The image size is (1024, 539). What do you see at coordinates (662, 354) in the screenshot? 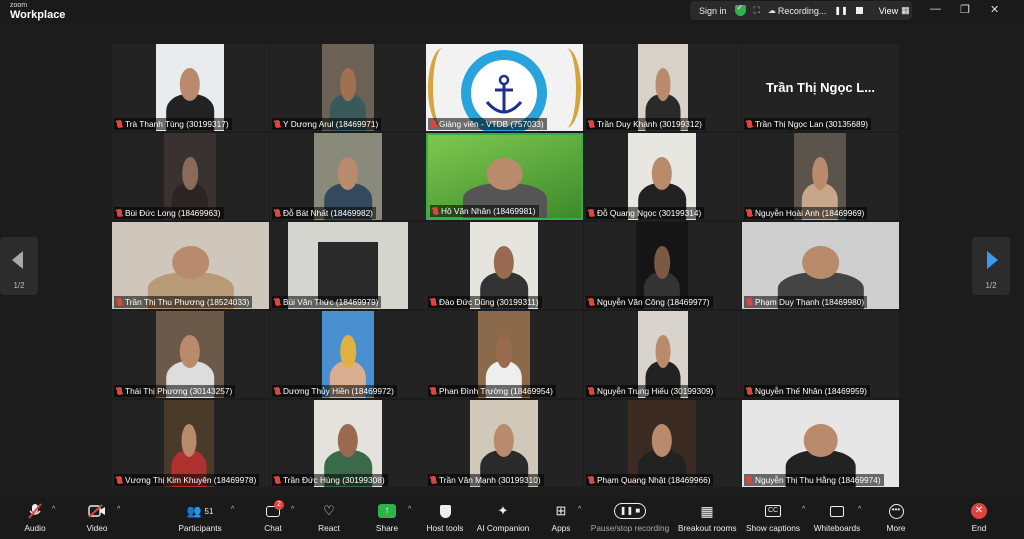
I see `participant-tile: Nguyễn Trung Hiếu (30199309)` at bounding box center [662, 354].